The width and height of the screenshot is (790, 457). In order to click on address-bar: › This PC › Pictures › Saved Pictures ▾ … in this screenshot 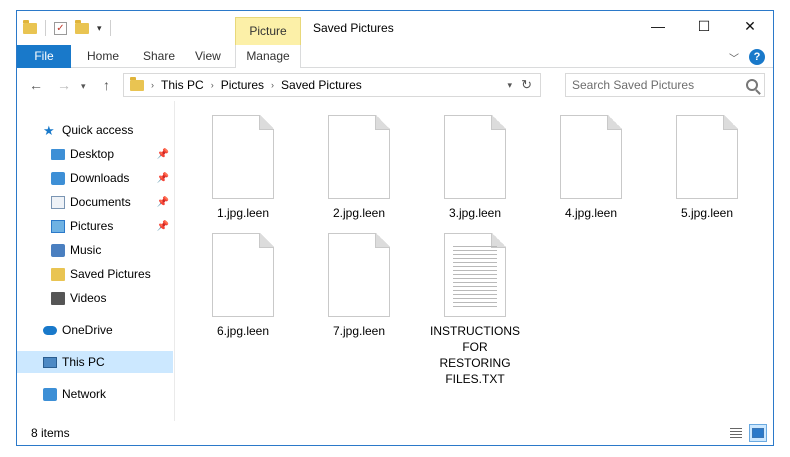, I will do `click(332, 85)`.